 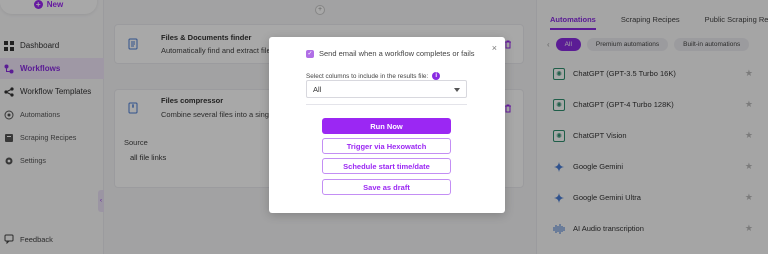 What do you see at coordinates (386, 146) in the screenshot?
I see `trigger-hexowatch-button: Trigger via Hexowatch` at bounding box center [386, 146].